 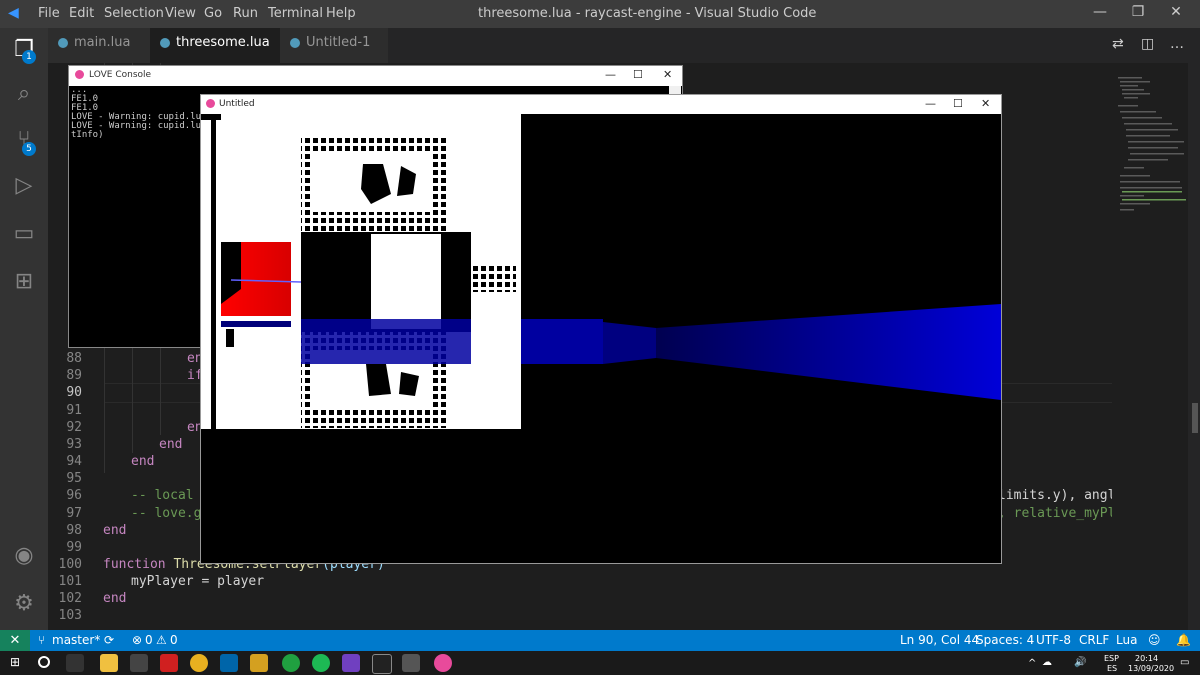 I want to click on error-icon: ⊗, so click(x=137, y=640).